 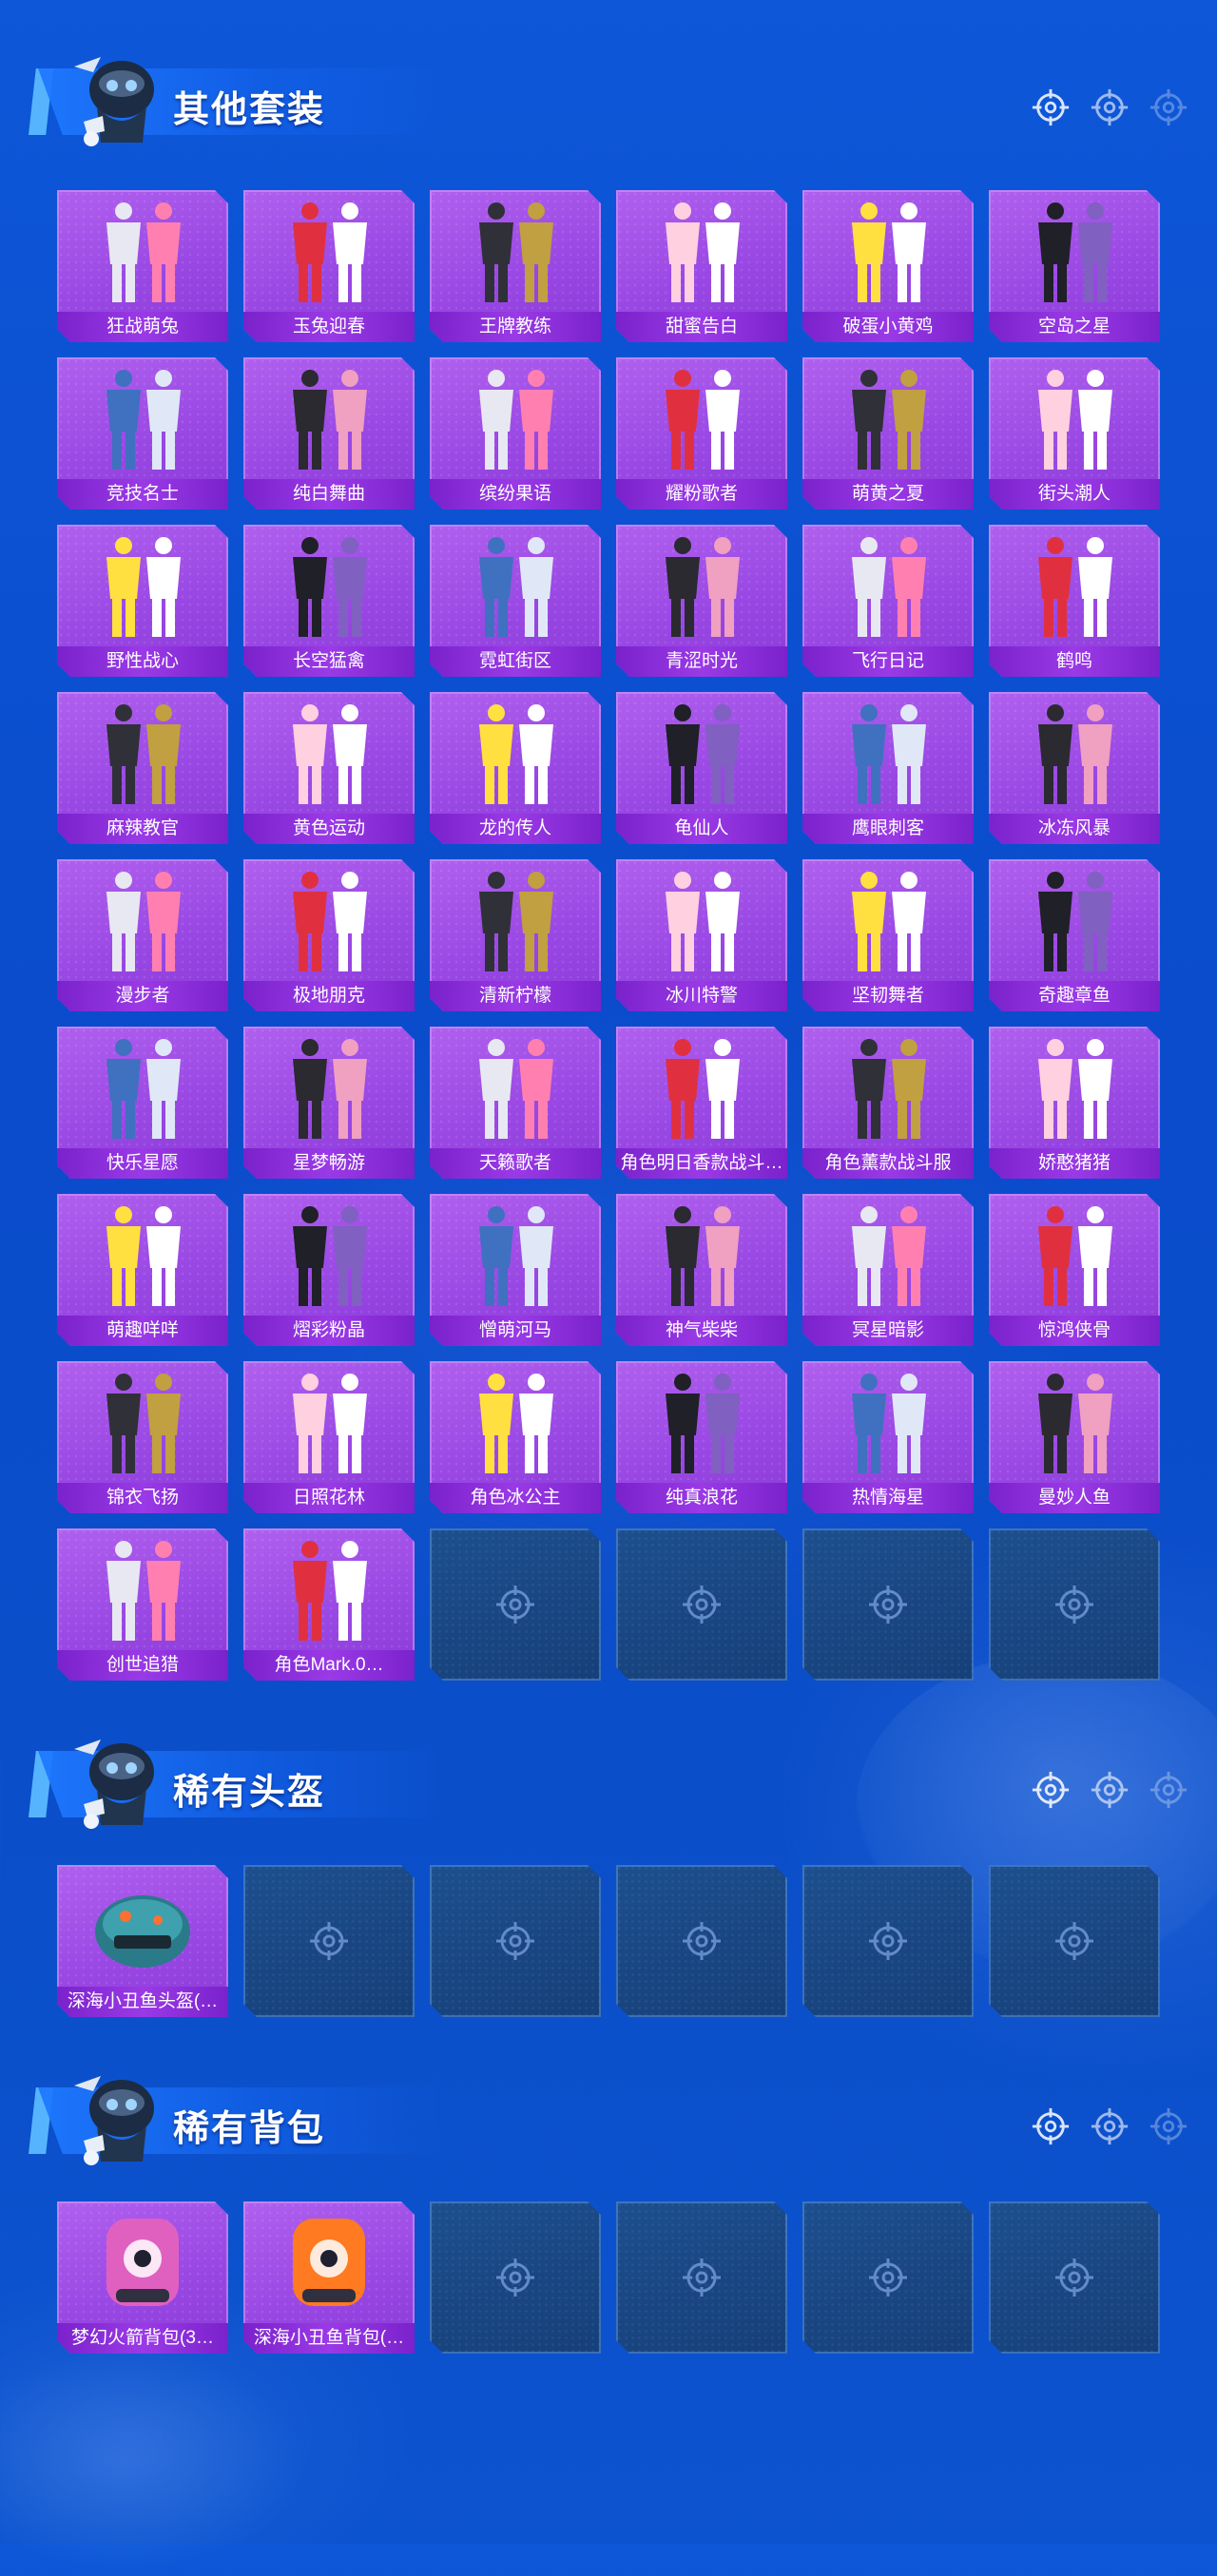 I want to click on outfit-card: 角色薰款战斗服, so click(x=888, y=1103).